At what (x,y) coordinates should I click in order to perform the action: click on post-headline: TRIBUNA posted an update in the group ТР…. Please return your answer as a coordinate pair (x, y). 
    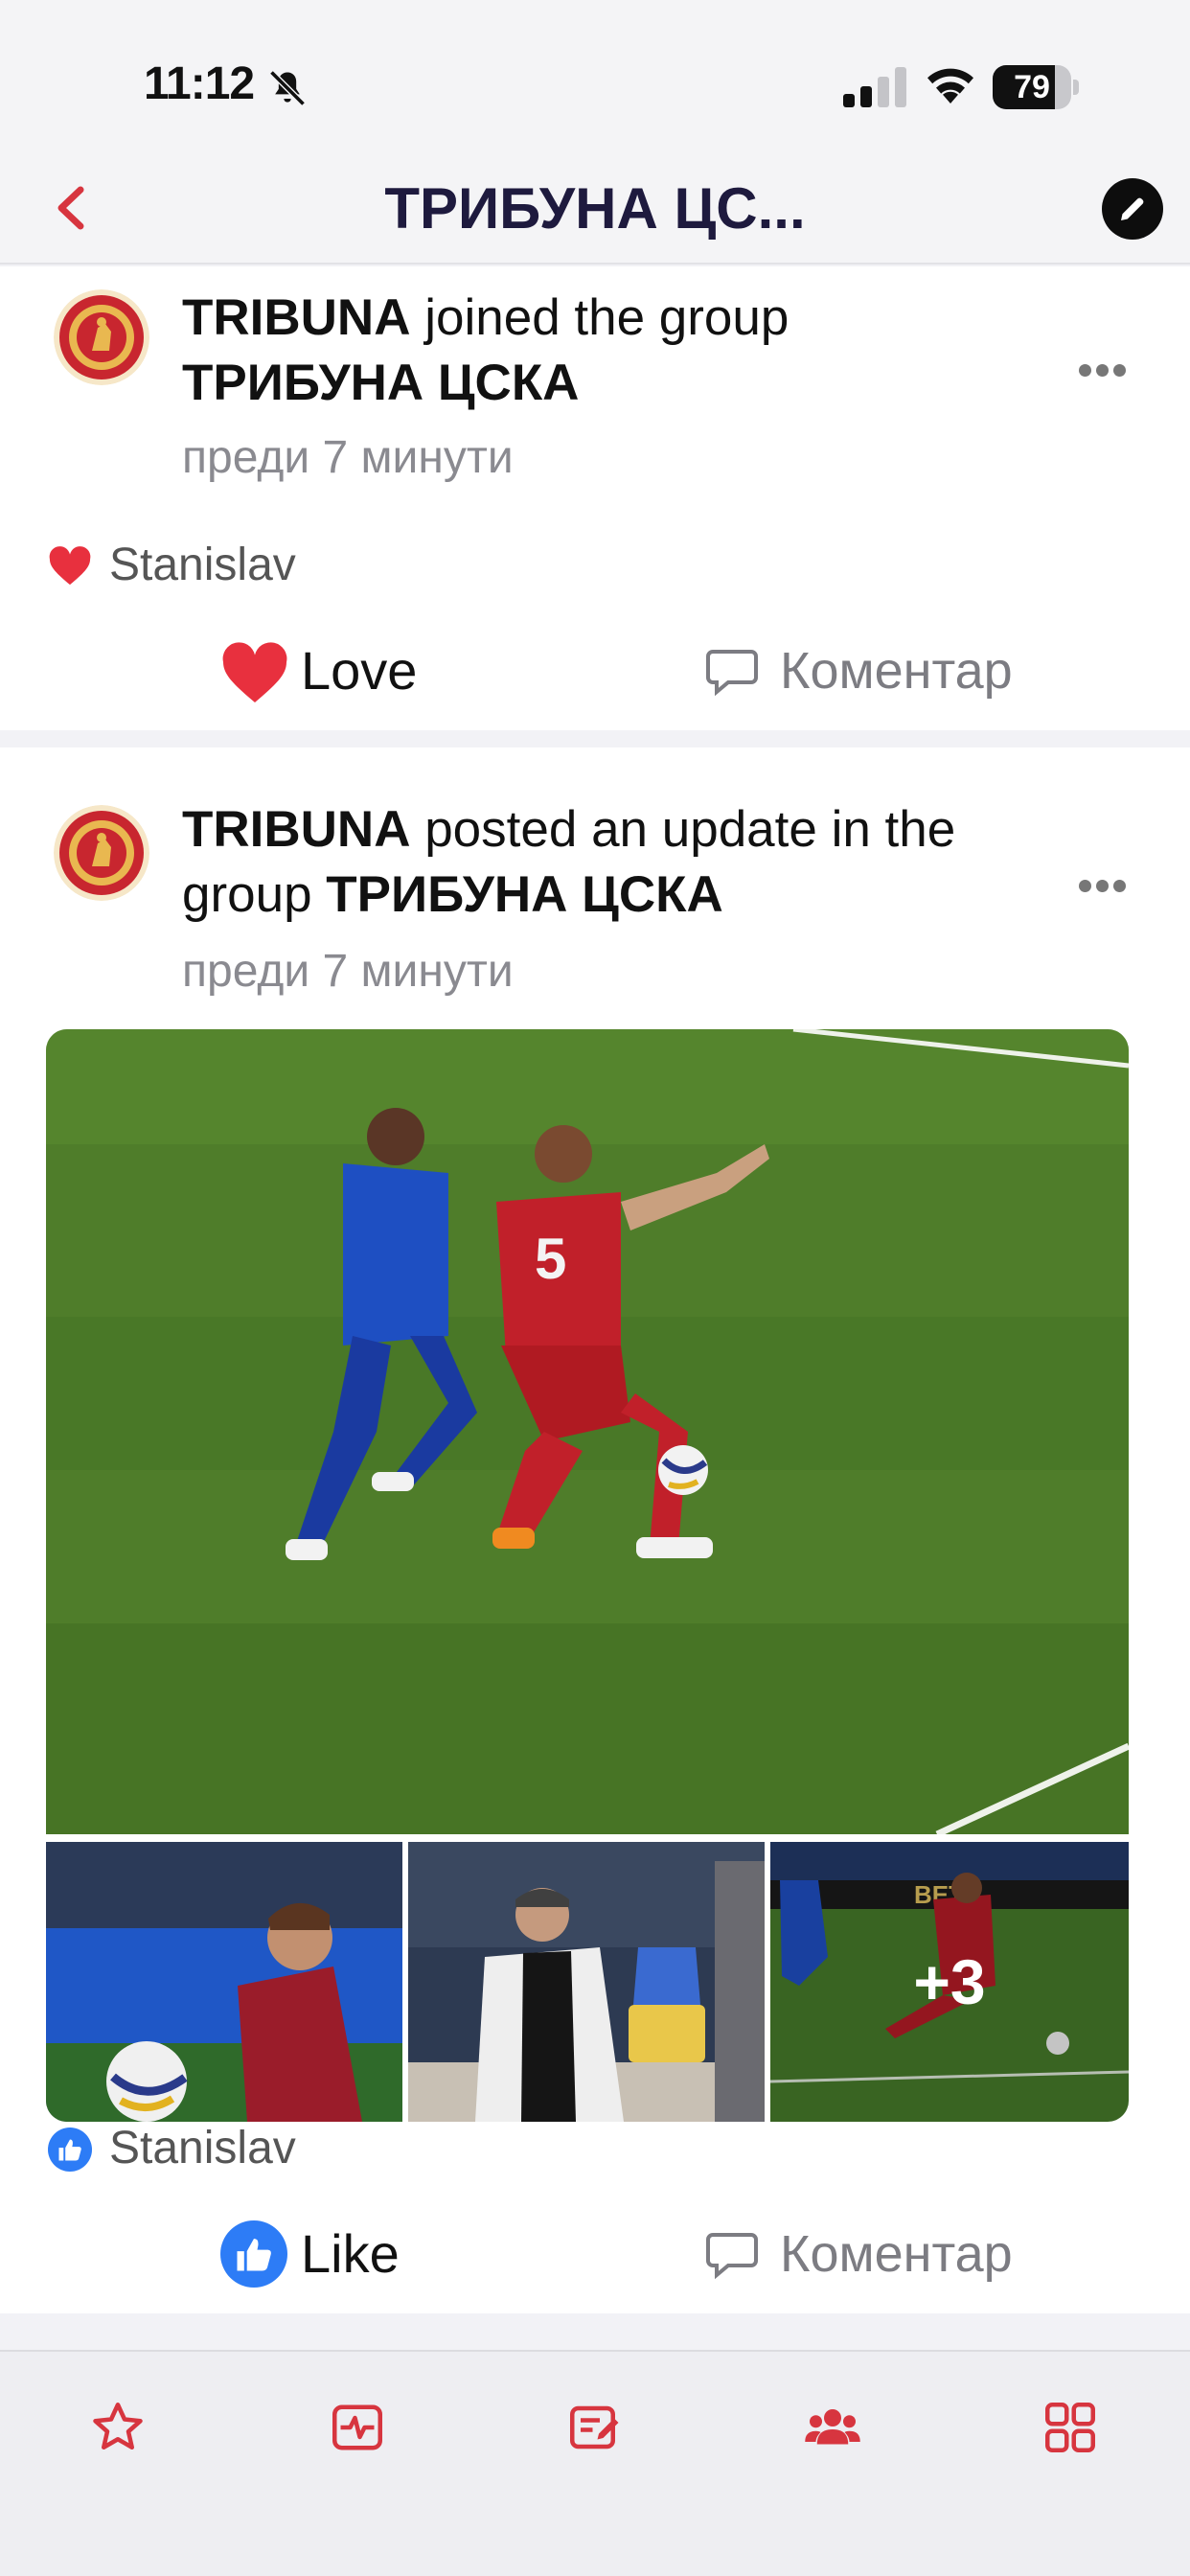
    Looking at the image, I should click on (613, 862).